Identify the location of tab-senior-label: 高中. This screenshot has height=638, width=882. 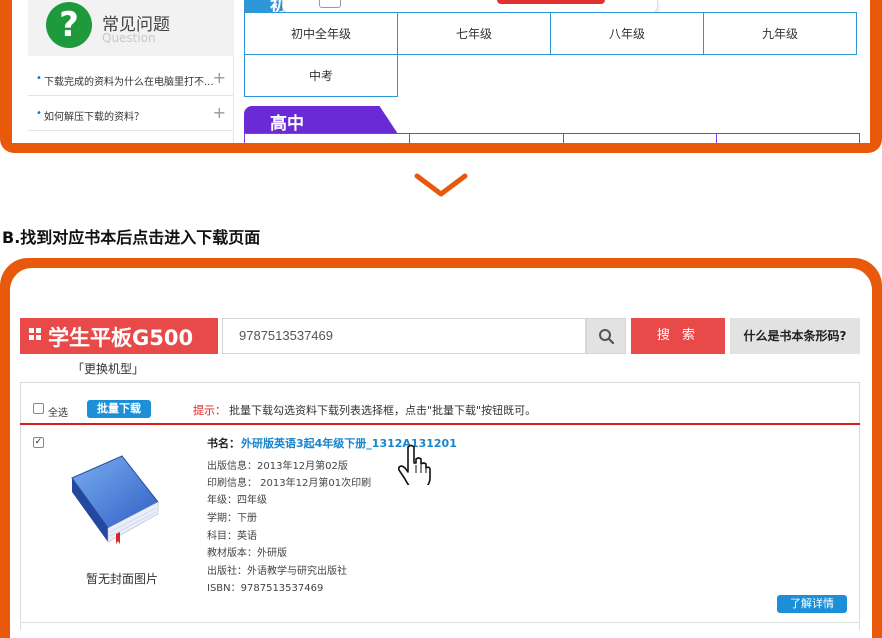
(287, 124).